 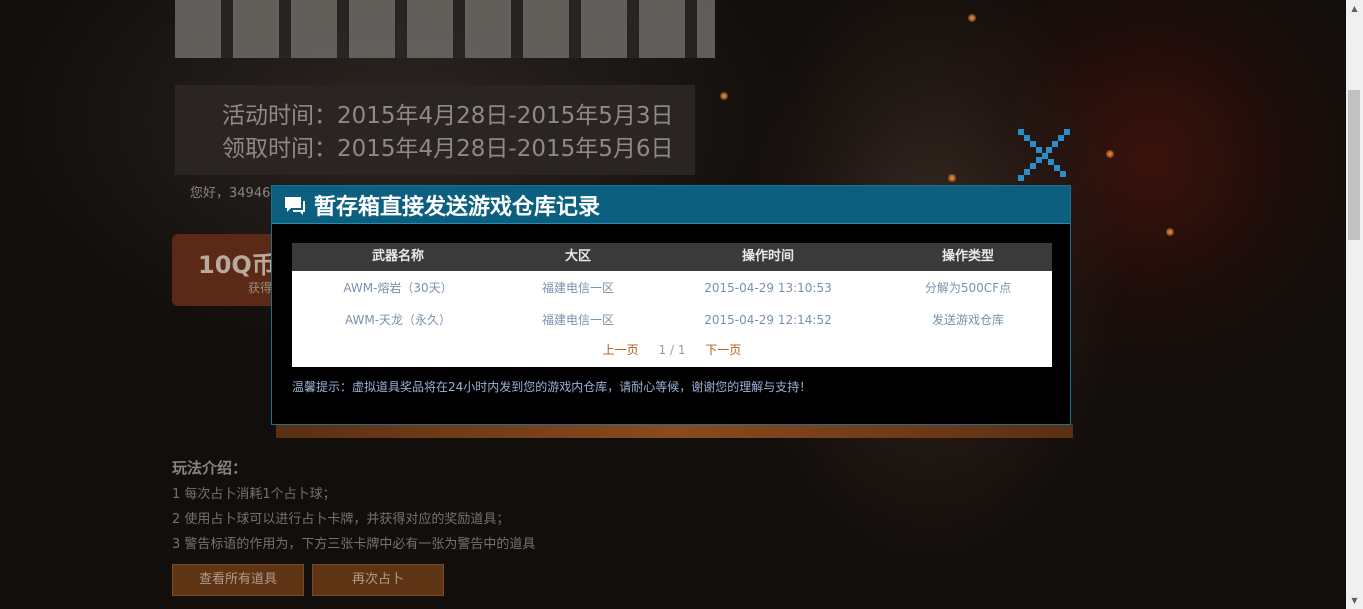 What do you see at coordinates (1354, 600) in the screenshot?
I see `scroll-down-arrow-icon: ▼` at bounding box center [1354, 600].